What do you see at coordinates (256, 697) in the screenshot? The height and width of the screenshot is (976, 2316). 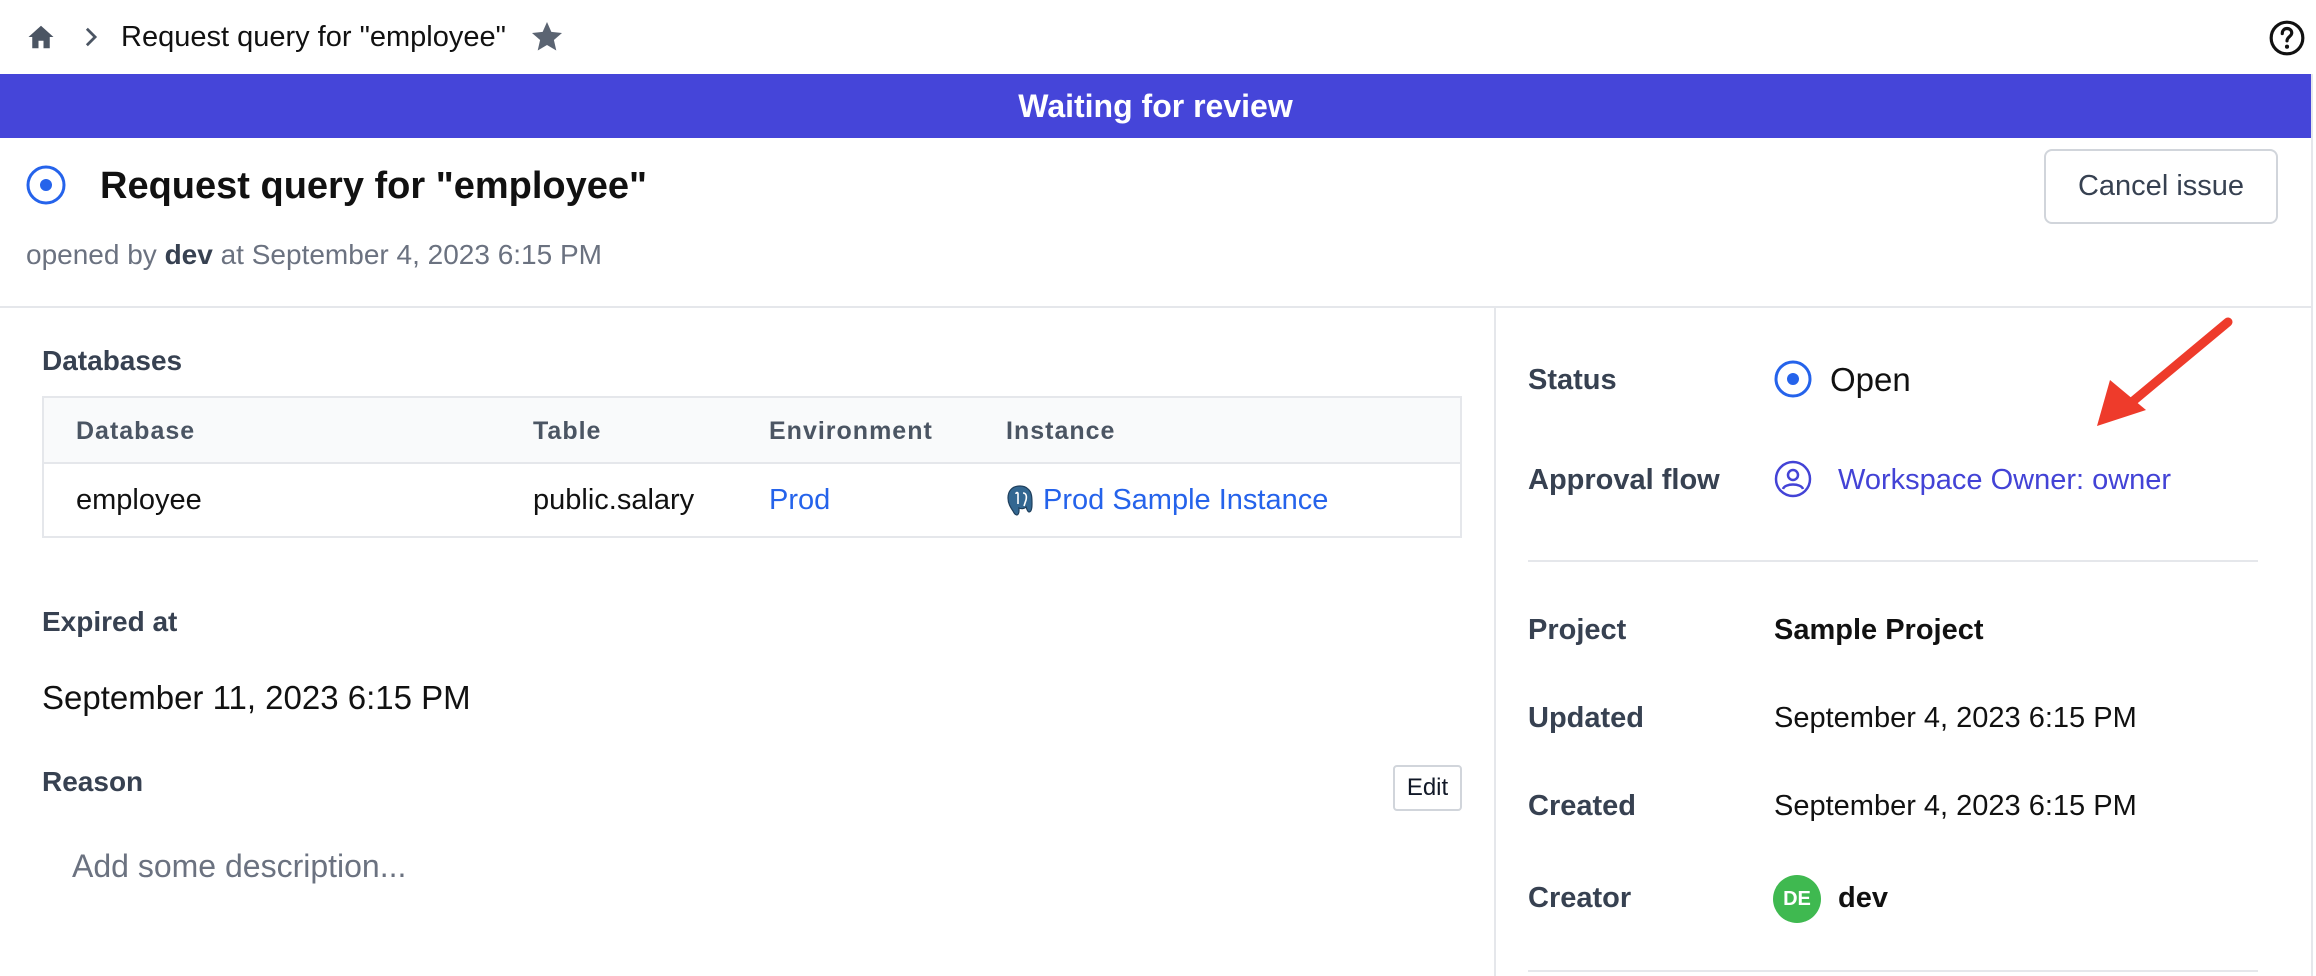 I see `expired-value: September 11, 2023 6:15 PM` at bounding box center [256, 697].